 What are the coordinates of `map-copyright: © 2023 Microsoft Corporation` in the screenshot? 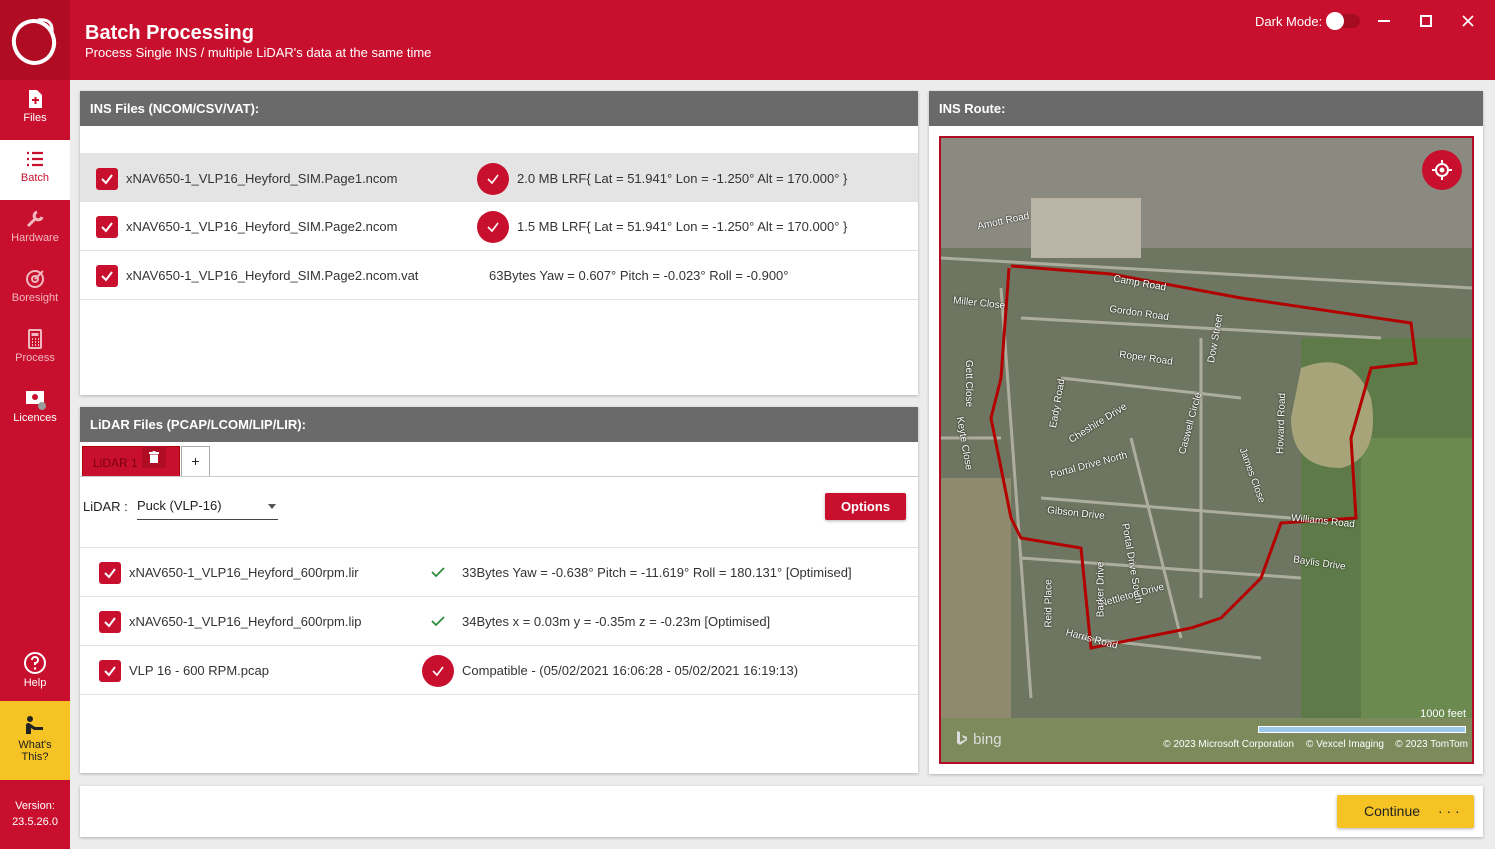 It's located at (1228, 744).